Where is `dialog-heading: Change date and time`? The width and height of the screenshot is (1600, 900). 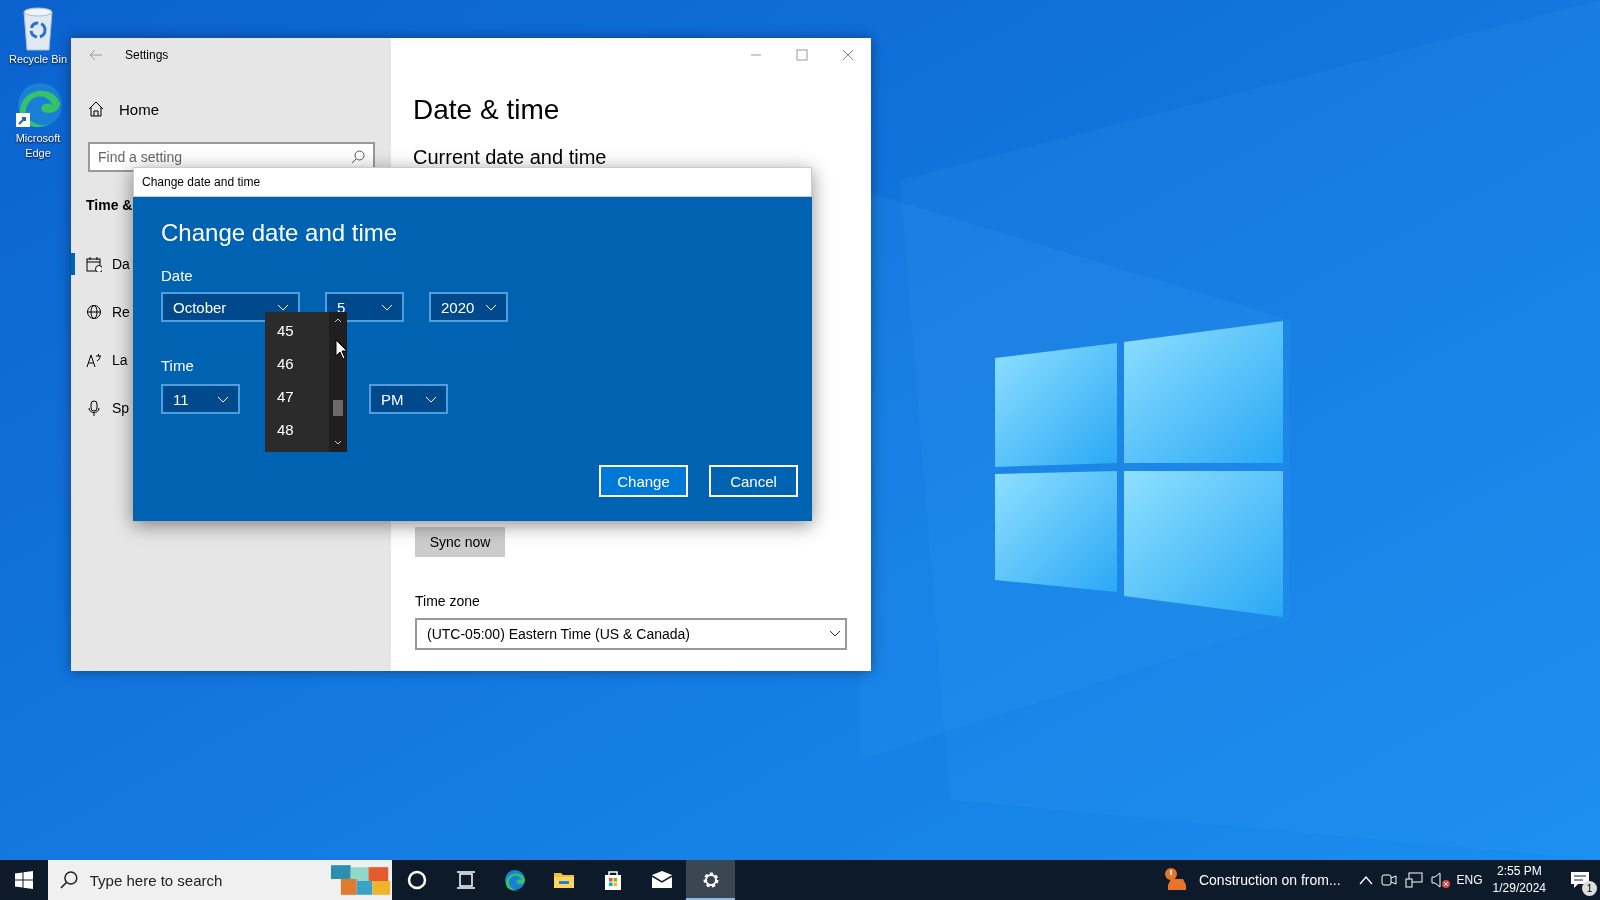
dialog-heading: Change date and time is located at coordinates (280, 233).